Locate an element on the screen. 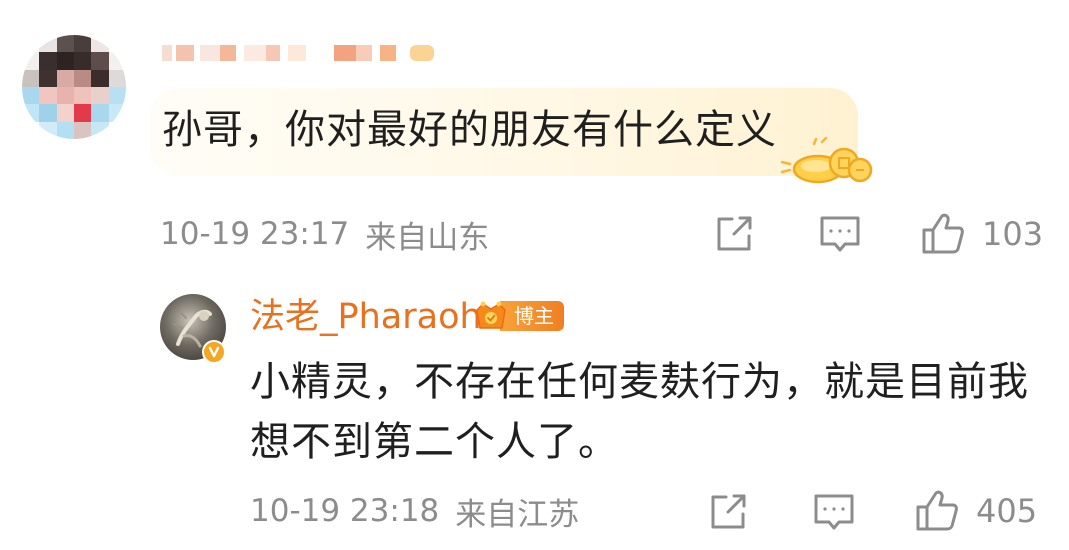 This screenshot has width=1069, height=550. reply-time: 10-19 23:18 is located at coordinates (345, 511).